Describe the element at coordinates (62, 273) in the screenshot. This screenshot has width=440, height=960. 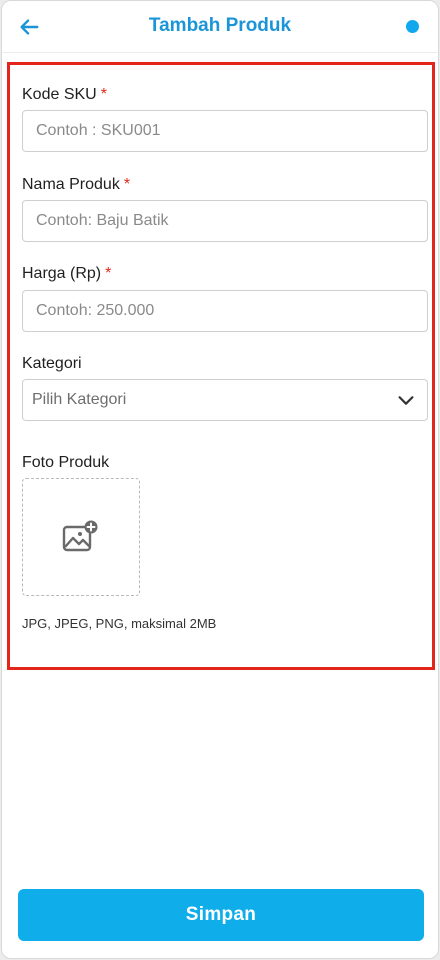
I see `price-label-text: Harga (Rp)` at that location.